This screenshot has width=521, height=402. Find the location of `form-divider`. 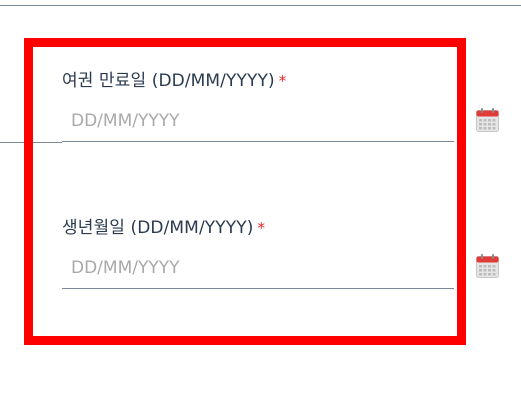

form-divider is located at coordinates (260, 5).